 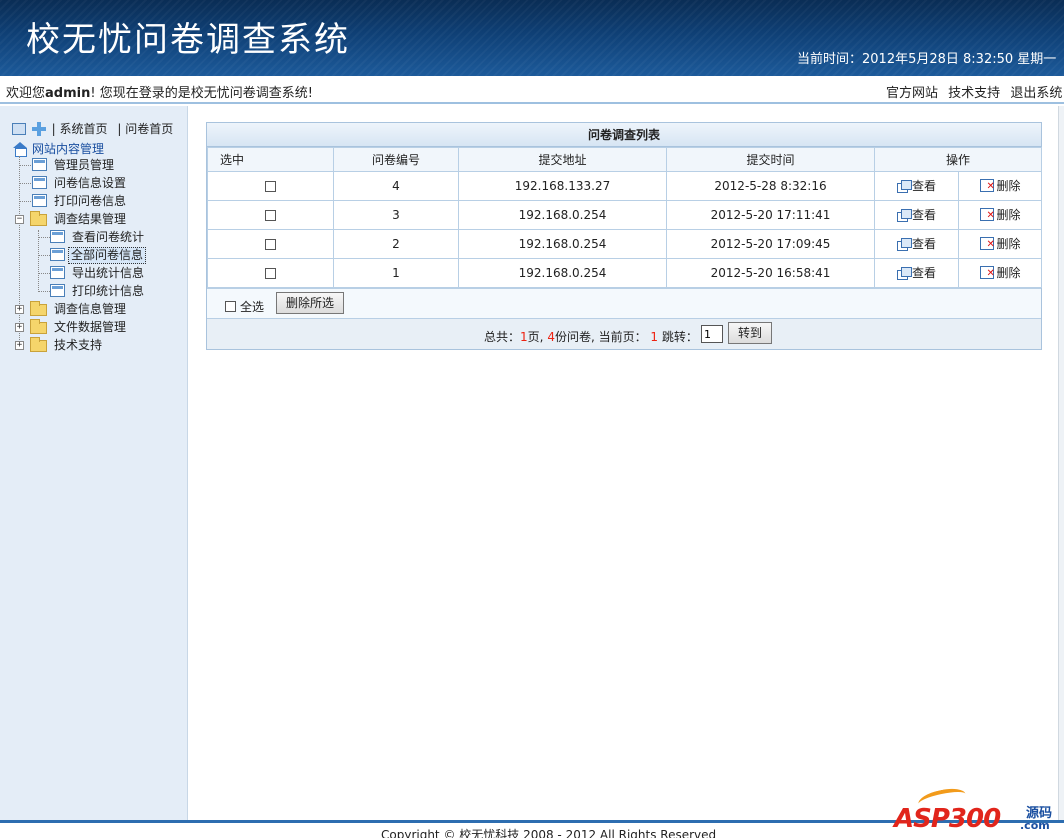 What do you see at coordinates (19, 128) in the screenshot?
I see `computer-icon` at bounding box center [19, 128].